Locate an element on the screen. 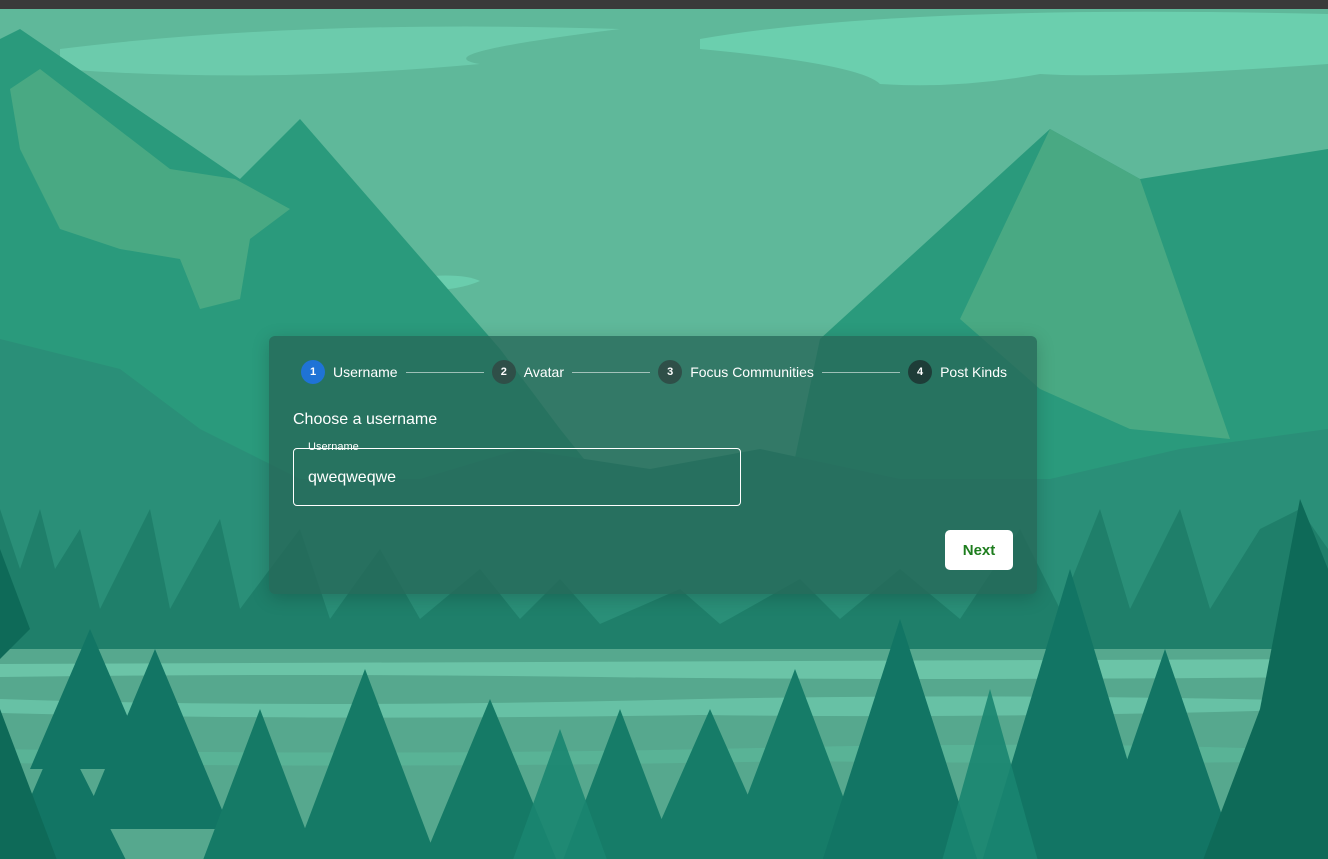 The width and height of the screenshot is (1328, 859). username-field: Username is located at coordinates (517, 473).